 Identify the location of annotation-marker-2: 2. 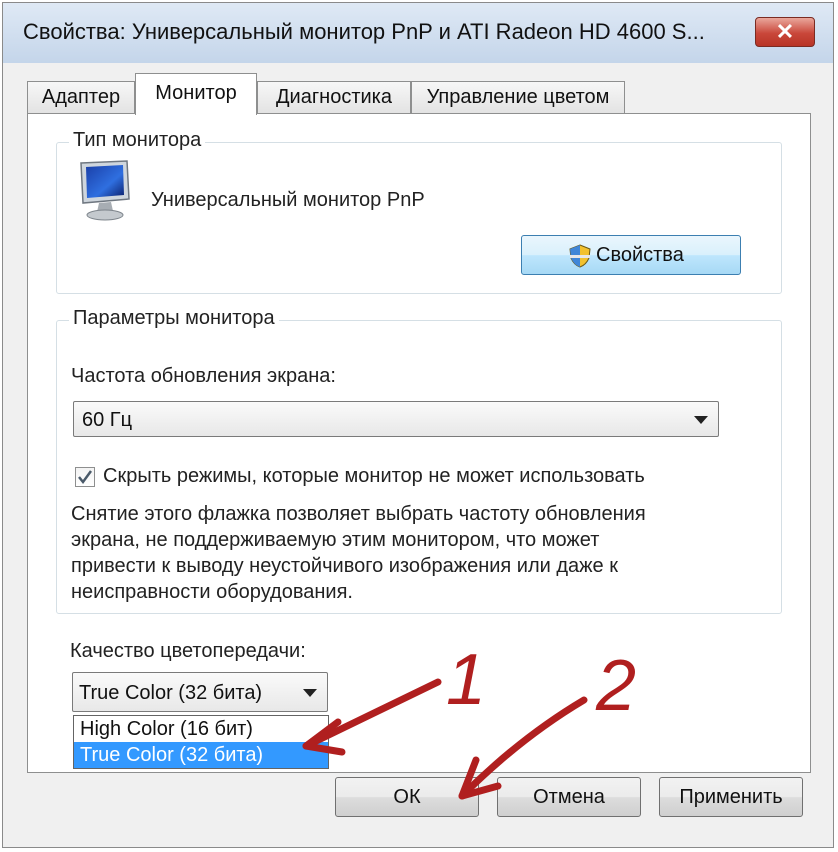
(615, 686).